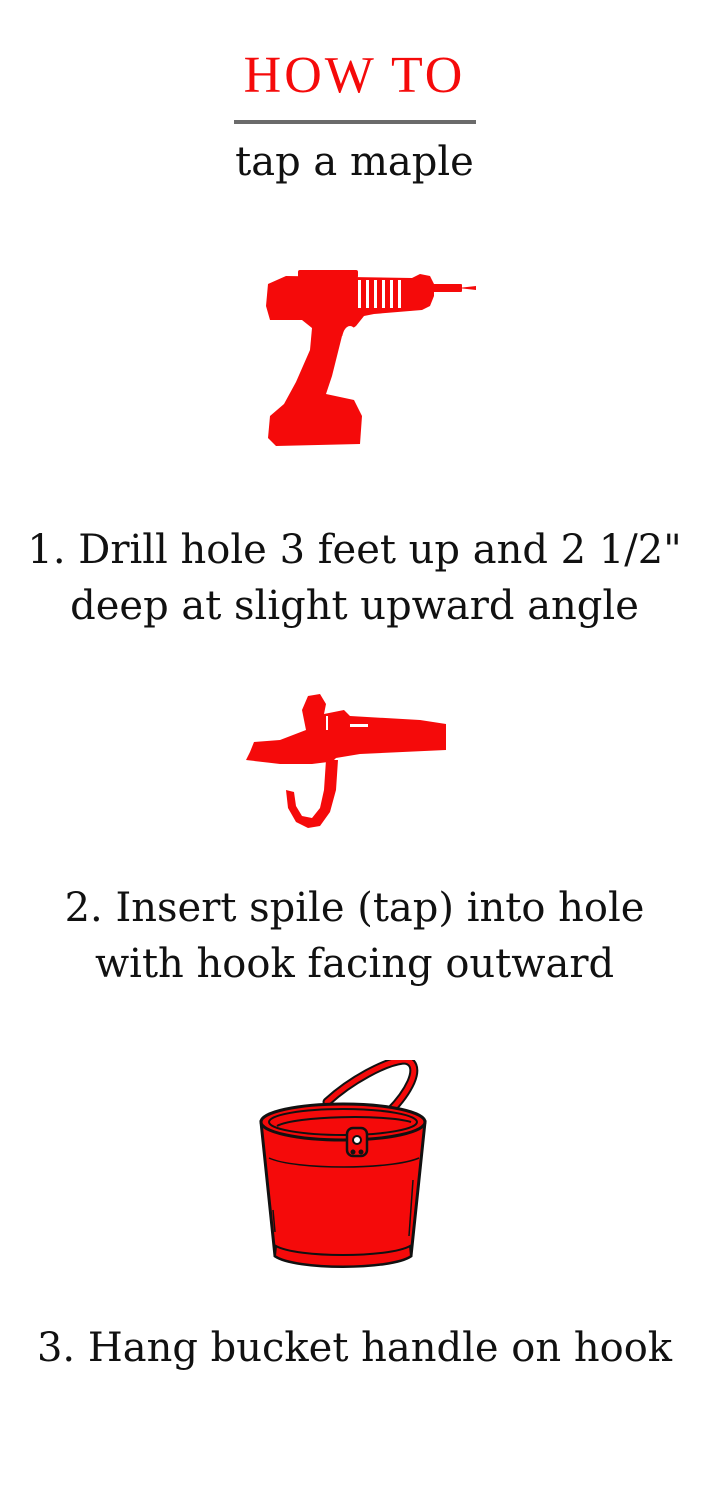  I want to click on spile-icon, so click(346, 761).